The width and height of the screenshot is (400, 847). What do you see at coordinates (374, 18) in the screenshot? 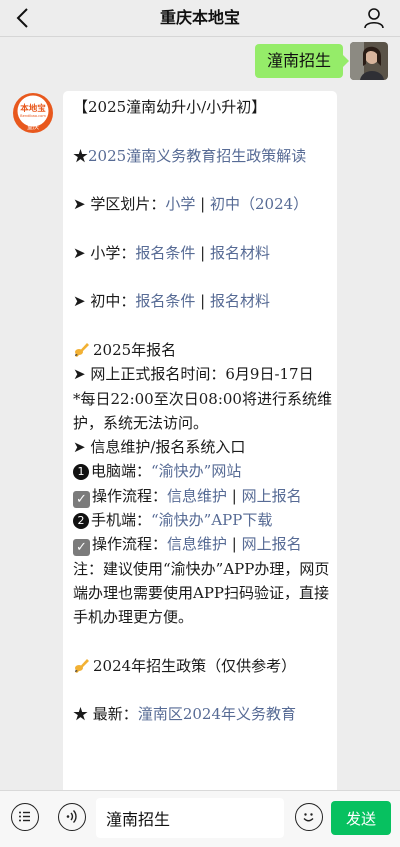
I see `user-profile-icon` at bounding box center [374, 18].